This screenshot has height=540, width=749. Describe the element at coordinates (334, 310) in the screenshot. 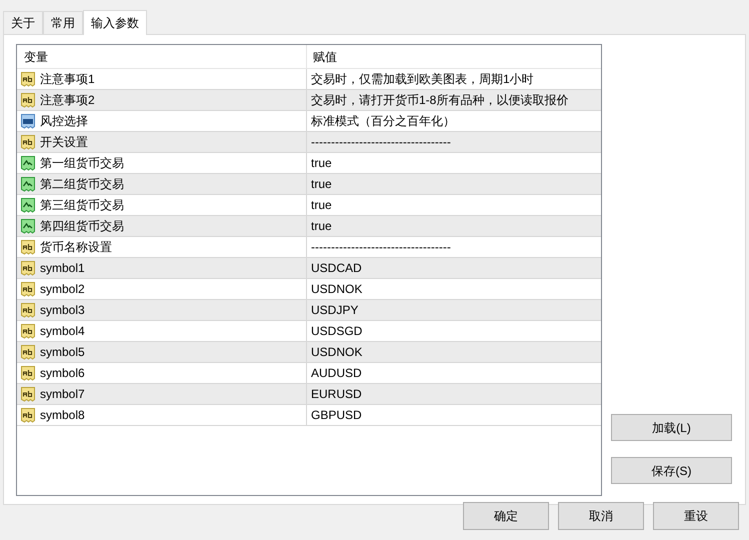

I see `table-cell-text: USDJPY` at that location.